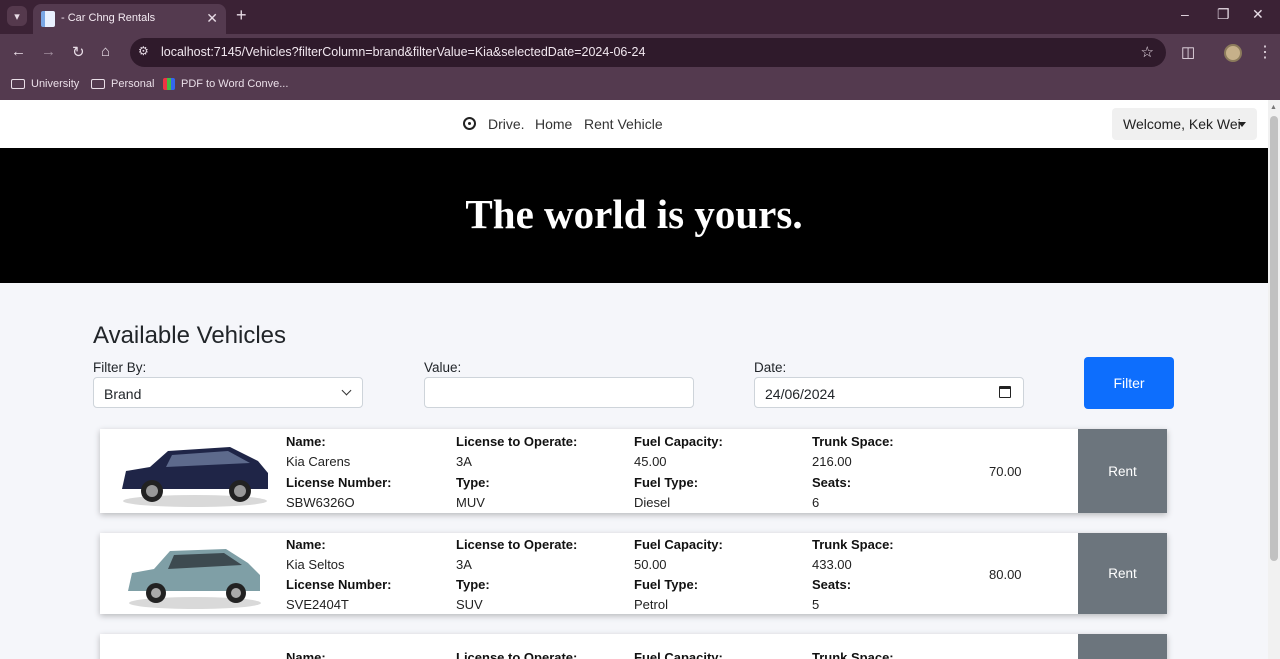 The height and width of the screenshot is (659, 1280). What do you see at coordinates (1147, 52) in the screenshot?
I see `bookmark-star-icon: ☆` at bounding box center [1147, 52].